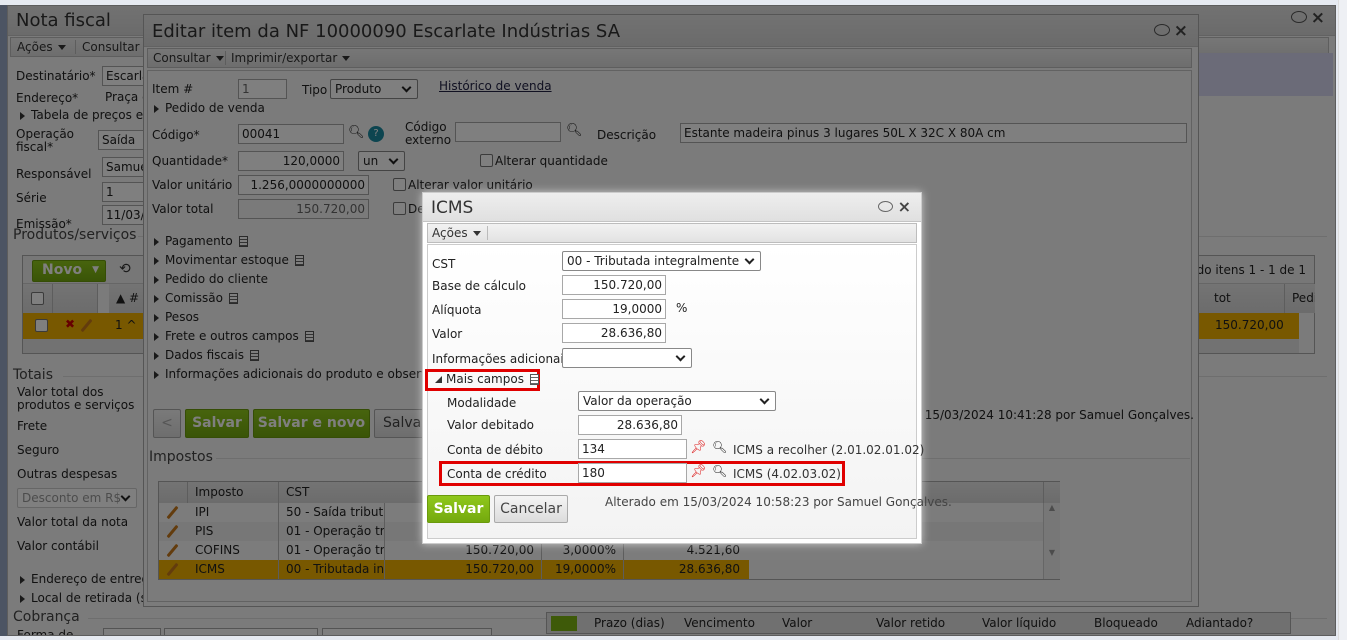 Image resolution: width=1347 pixels, height=640 pixels. What do you see at coordinates (630, 425) in the screenshot?
I see `valor-debitado-input: 28.636,80` at bounding box center [630, 425].